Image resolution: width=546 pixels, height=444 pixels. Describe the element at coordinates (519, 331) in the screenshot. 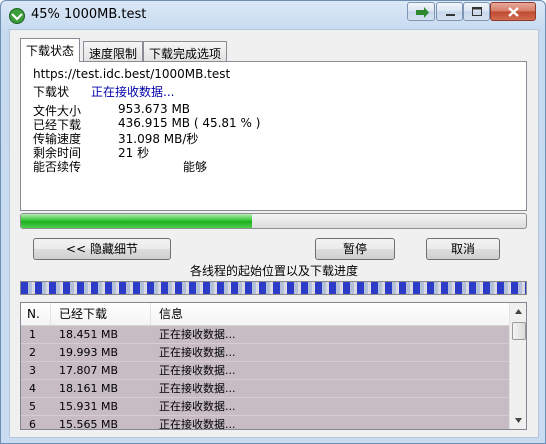

I see `scroll-thumb` at that location.